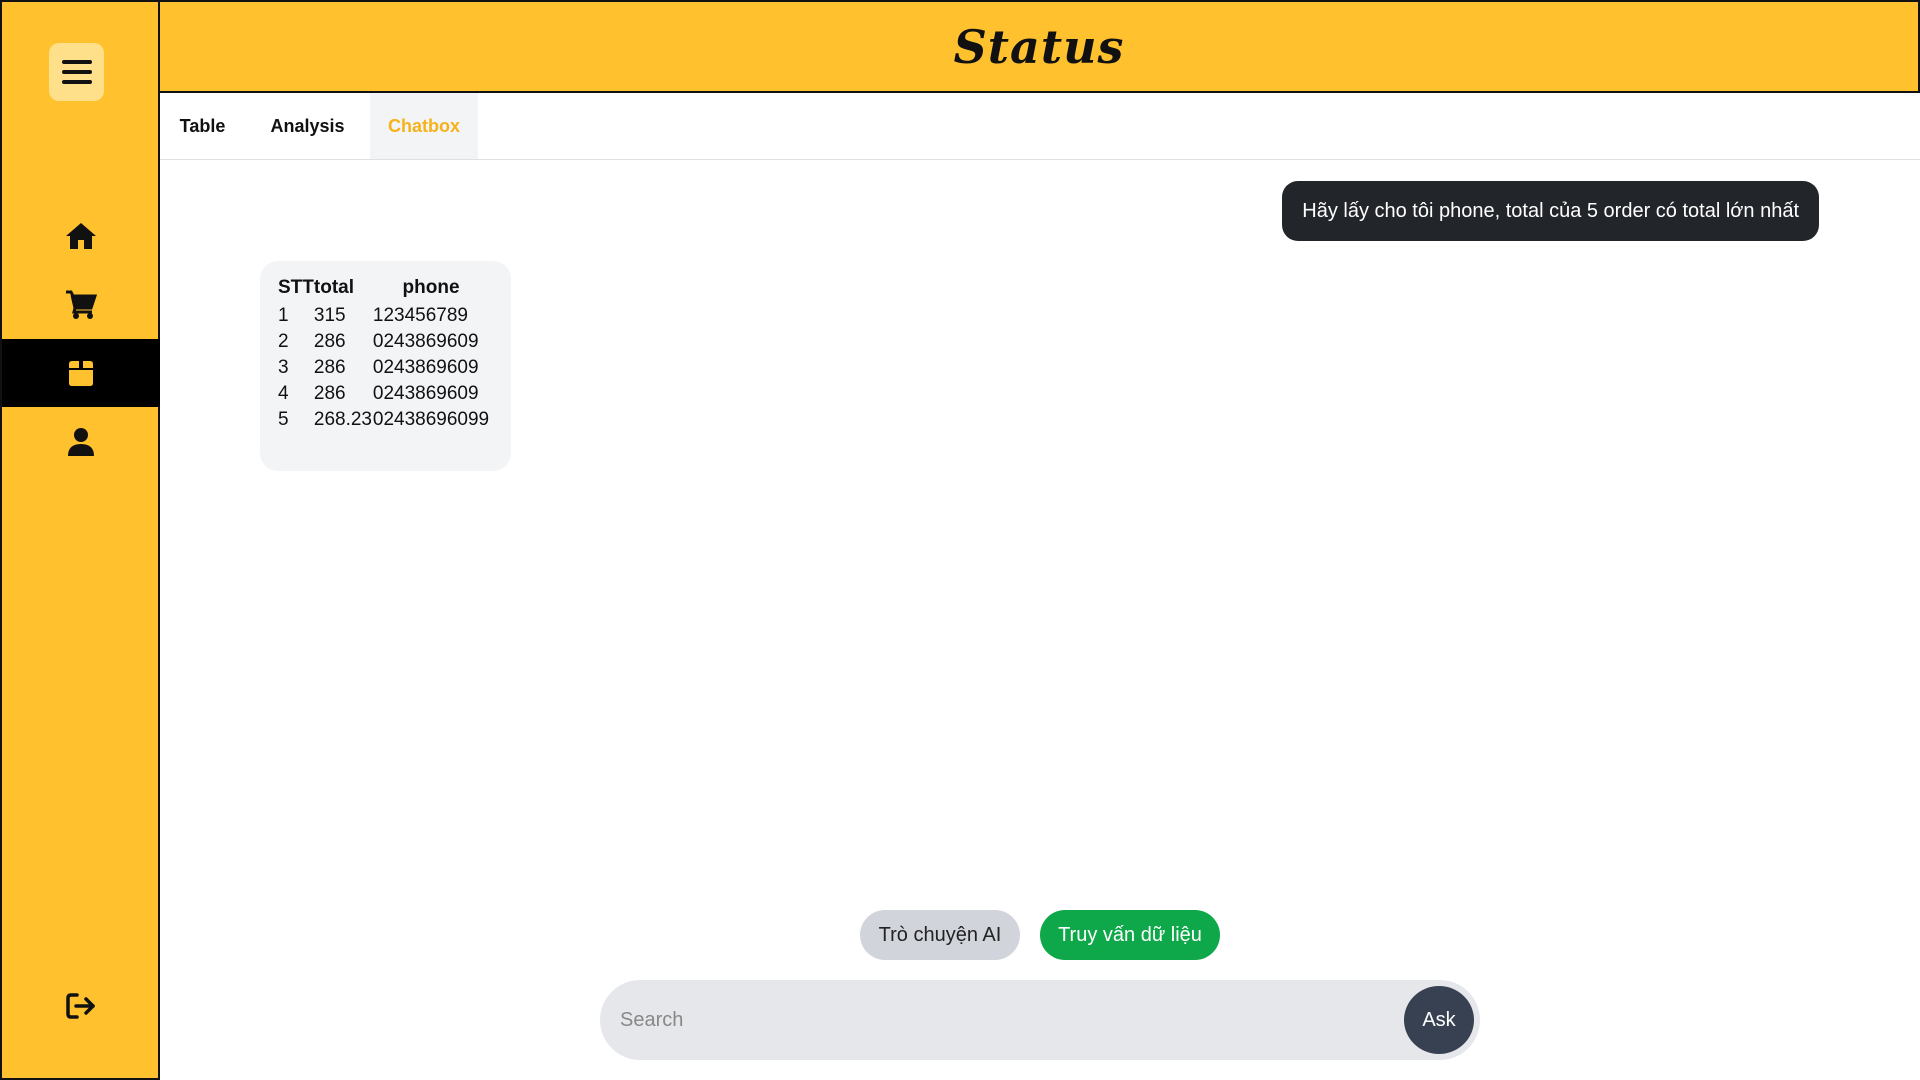 Image resolution: width=1920 pixels, height=1080 pixels. I want to click on cart-icon, so click(82, 304).